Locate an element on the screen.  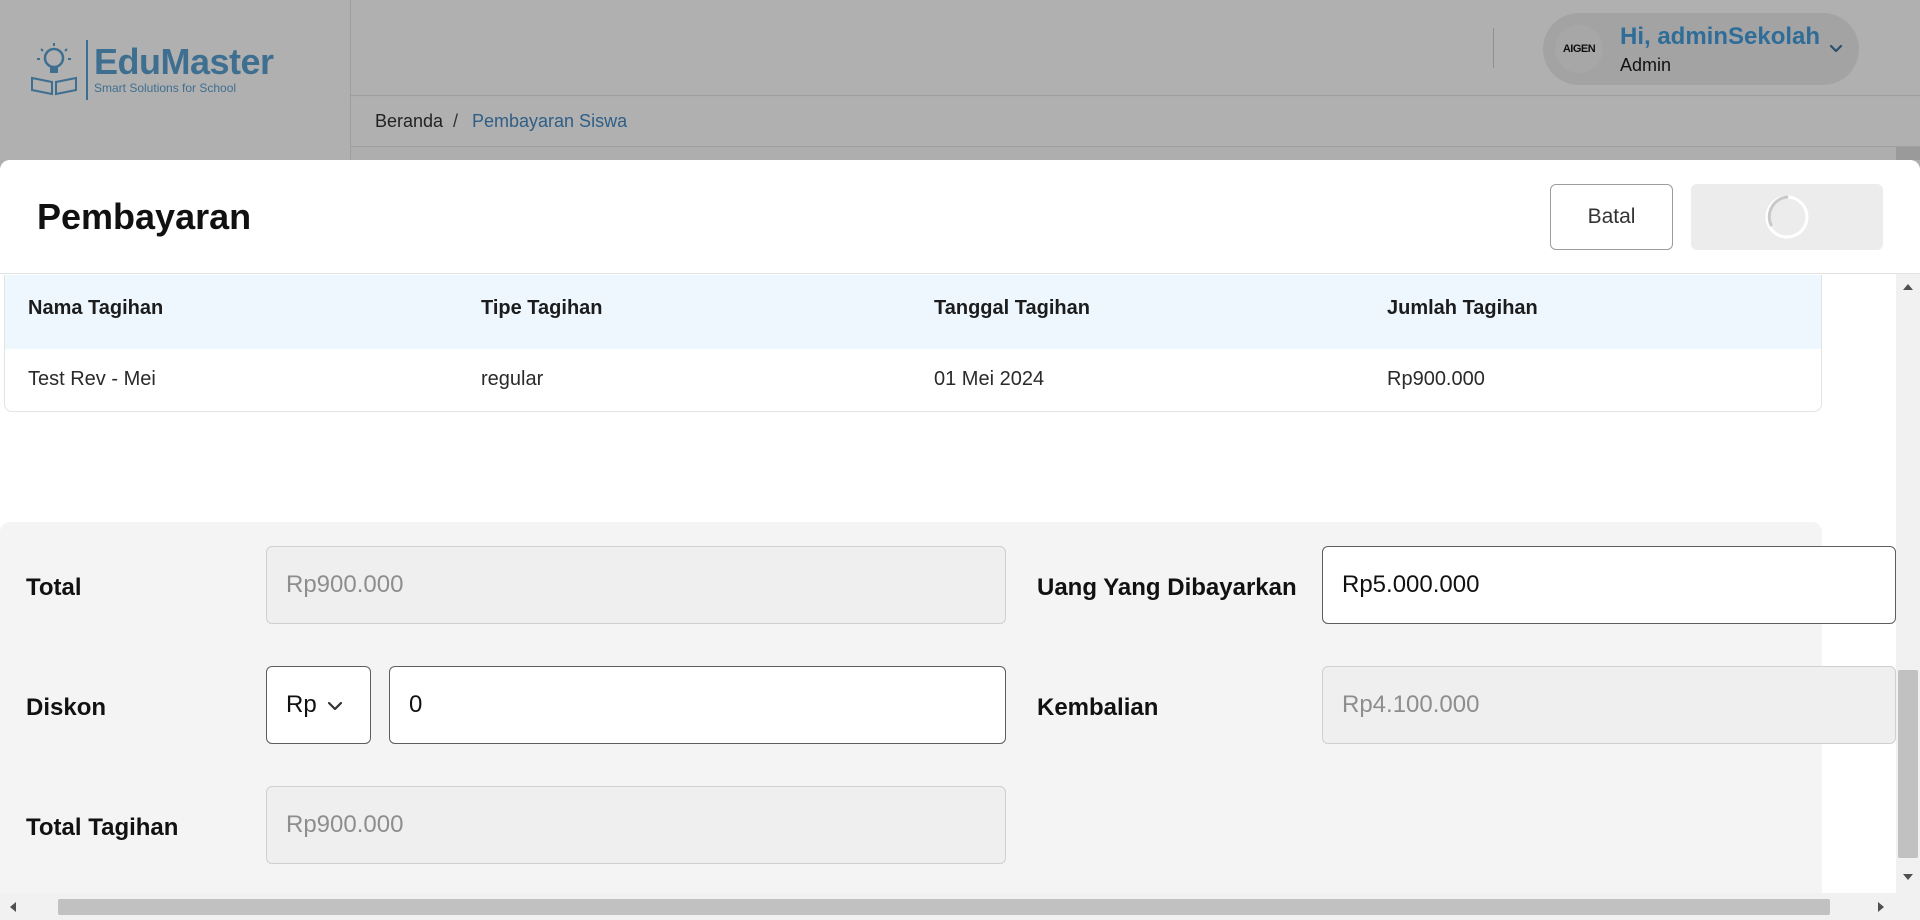
change-label: Kembalian is located at coordinates (1098, 707).